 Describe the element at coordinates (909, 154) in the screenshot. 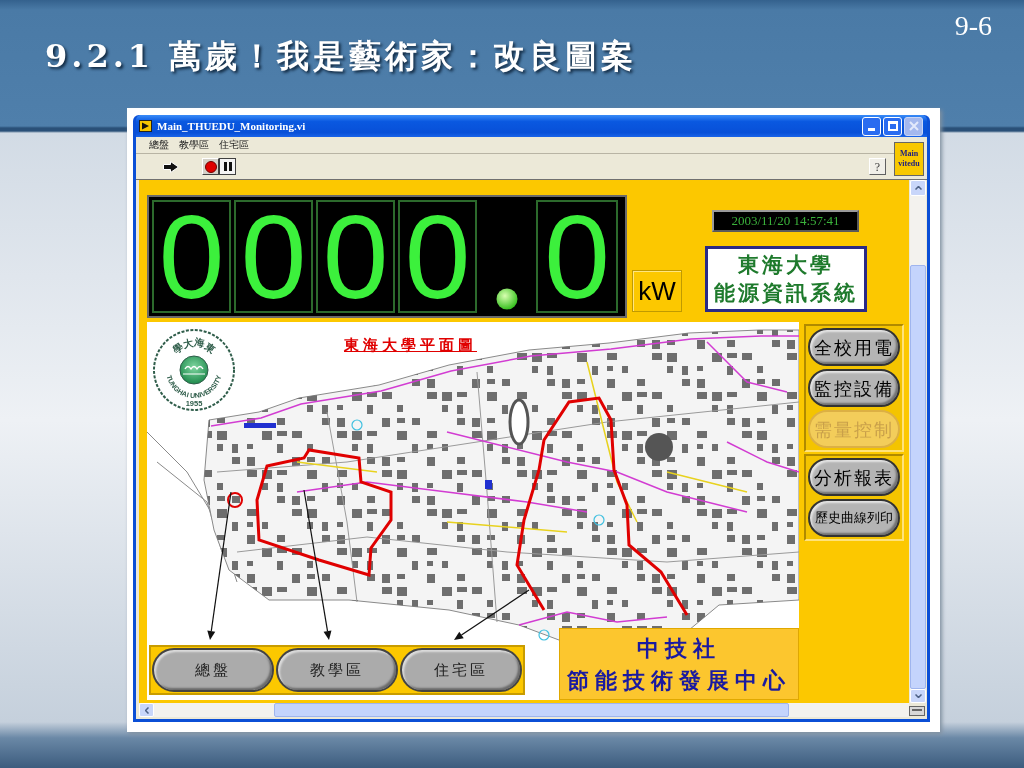

I see `vi-thumbnail-text: Main` at that location.